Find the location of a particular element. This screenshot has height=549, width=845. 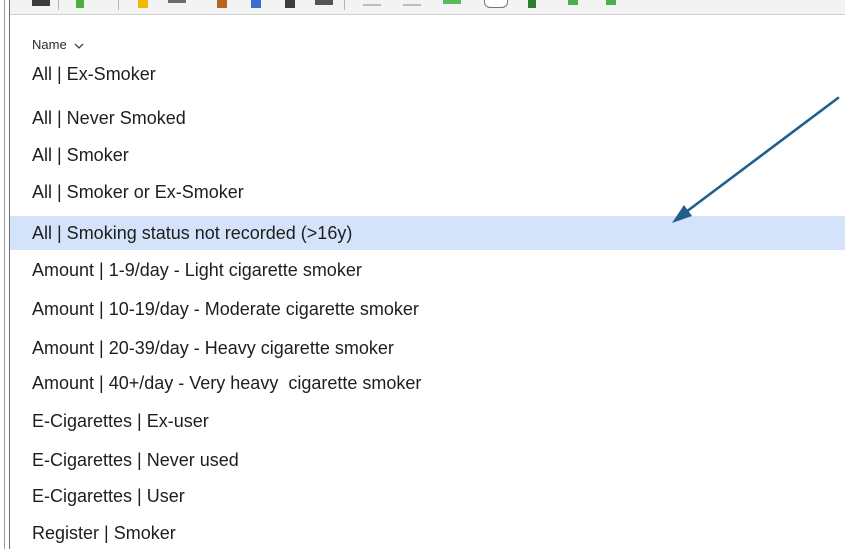

window-frame-edge is located at coordinates (4, 274).